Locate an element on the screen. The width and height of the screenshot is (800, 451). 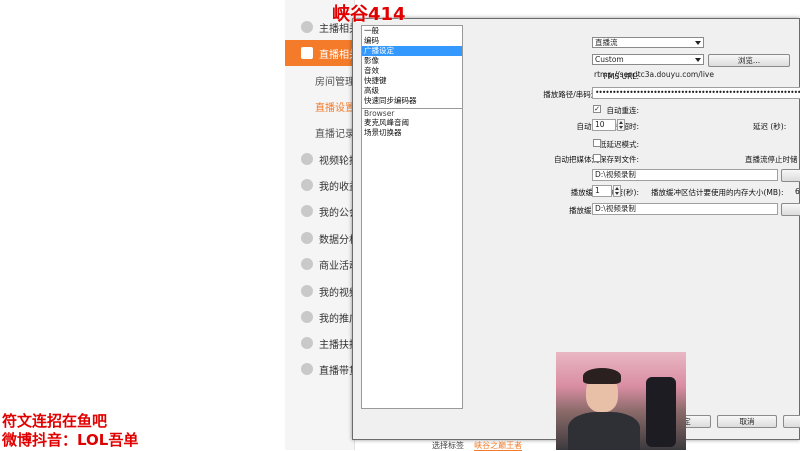
category-video: 影像 is located at coordinates (412, 61).